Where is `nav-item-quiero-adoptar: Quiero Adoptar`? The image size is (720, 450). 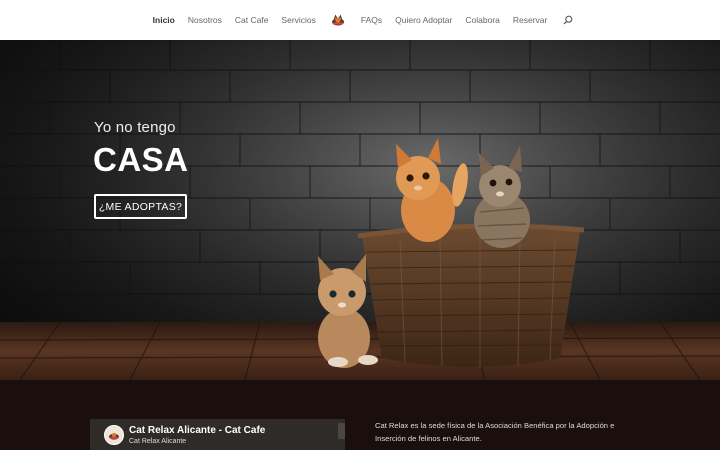 nav-item-quiero-adoptar: Quiero Adoptar is located at coordinates (424, 20).